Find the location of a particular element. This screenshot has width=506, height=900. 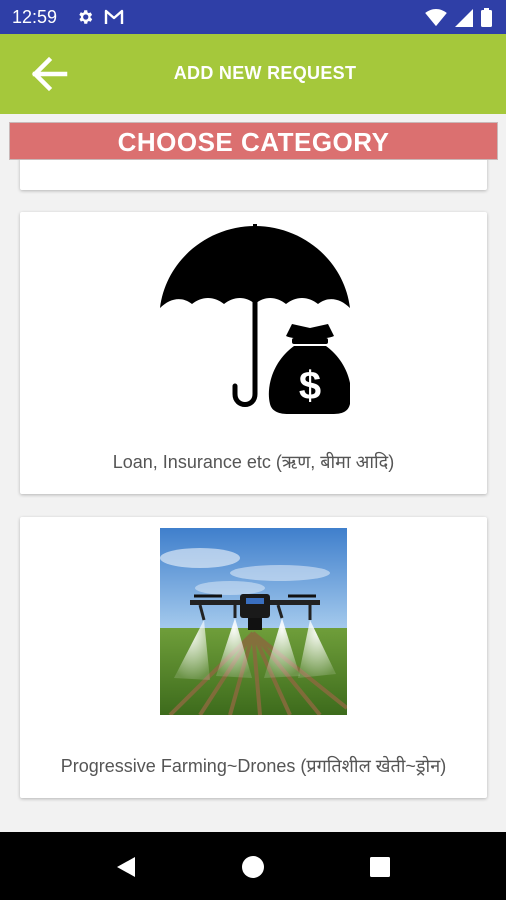

app-bar: ADD NEW REQUEST is located at coordinates (253, 74).